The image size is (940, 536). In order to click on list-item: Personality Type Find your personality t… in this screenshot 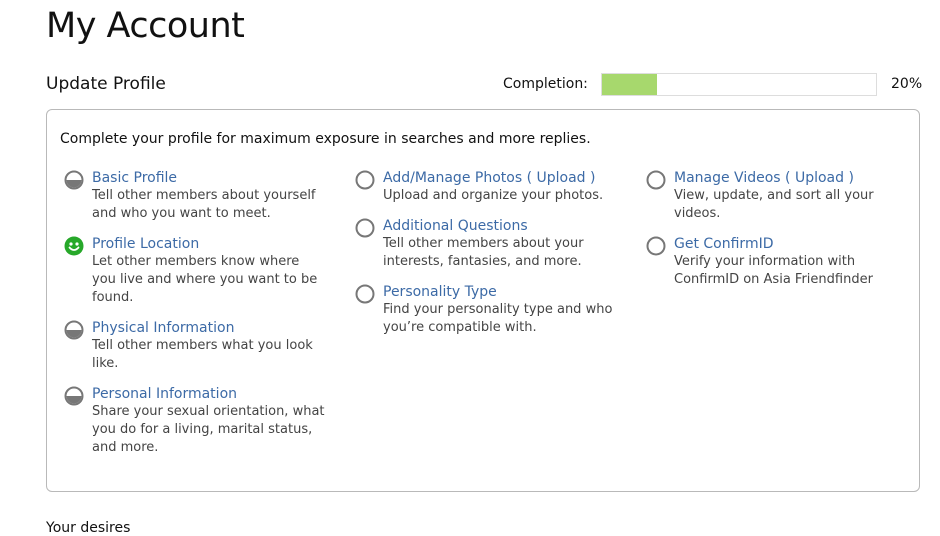, I will do `click(486, 310)`.